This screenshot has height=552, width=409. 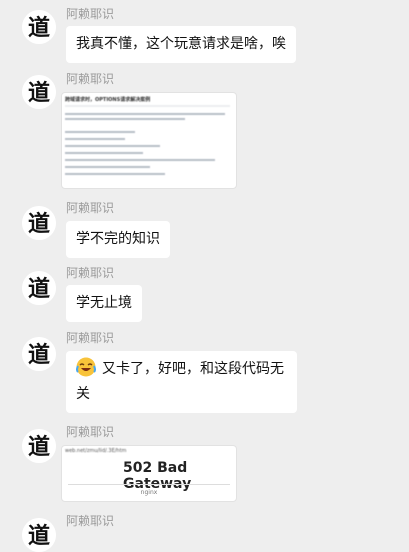 I want to click on message-bubble: 学不完的知识, so click(x=118, y=239).